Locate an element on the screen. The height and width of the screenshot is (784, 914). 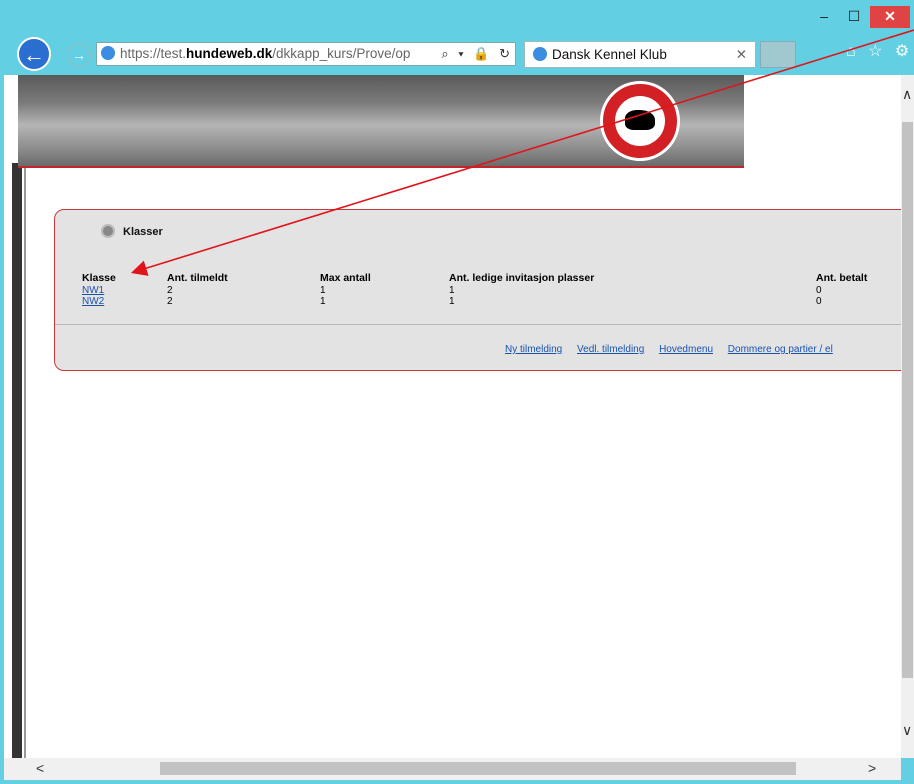
site-banner is located at coordinates (381, 121).